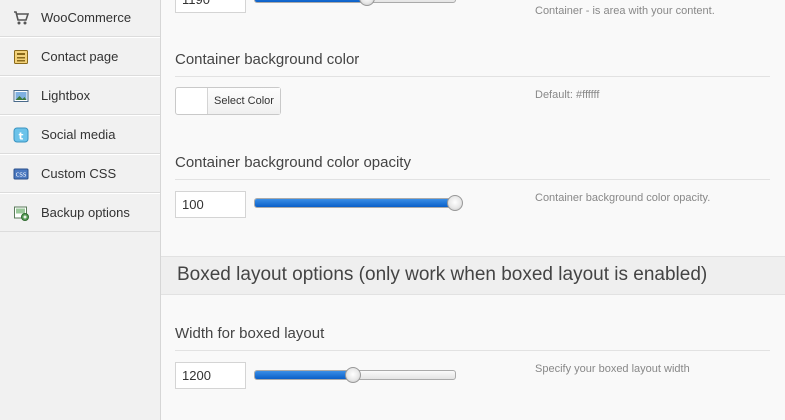 The width and height of the screenshot is (785, 420). What do you see at coordinates (210, 375) in the screenshot?
I see `boxed-width-input: 1200` at bounding box center [210, 375].